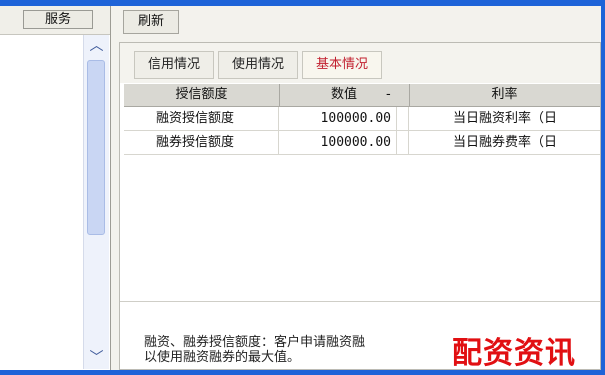 This screenshot has width=605, height=375. I want to click on column-header-rate: 利率, so click(504, 95).